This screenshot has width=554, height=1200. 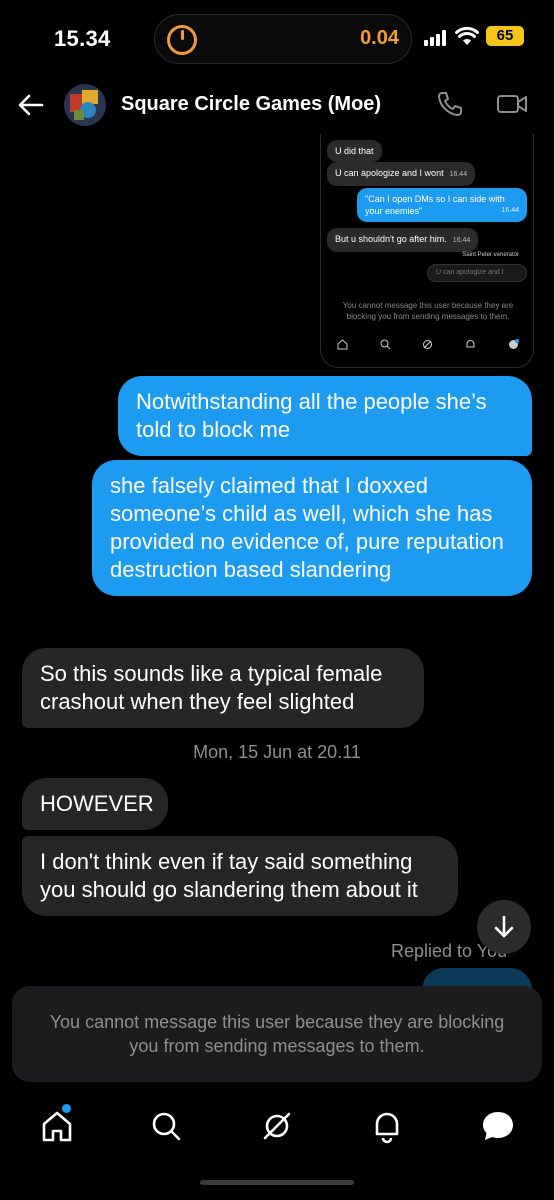 I want to click on avatar, so click(x=85, y=105).